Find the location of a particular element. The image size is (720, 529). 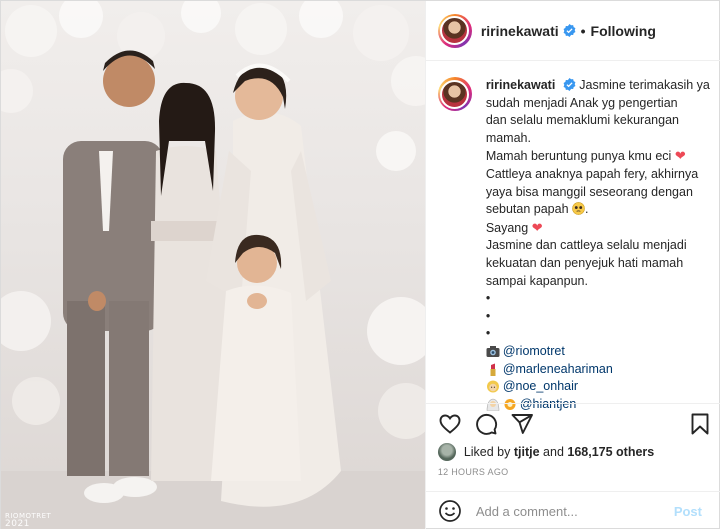

caption-text-line: Jasmine dan cattleya selalu menjadi is located at coordinates (586, 245).